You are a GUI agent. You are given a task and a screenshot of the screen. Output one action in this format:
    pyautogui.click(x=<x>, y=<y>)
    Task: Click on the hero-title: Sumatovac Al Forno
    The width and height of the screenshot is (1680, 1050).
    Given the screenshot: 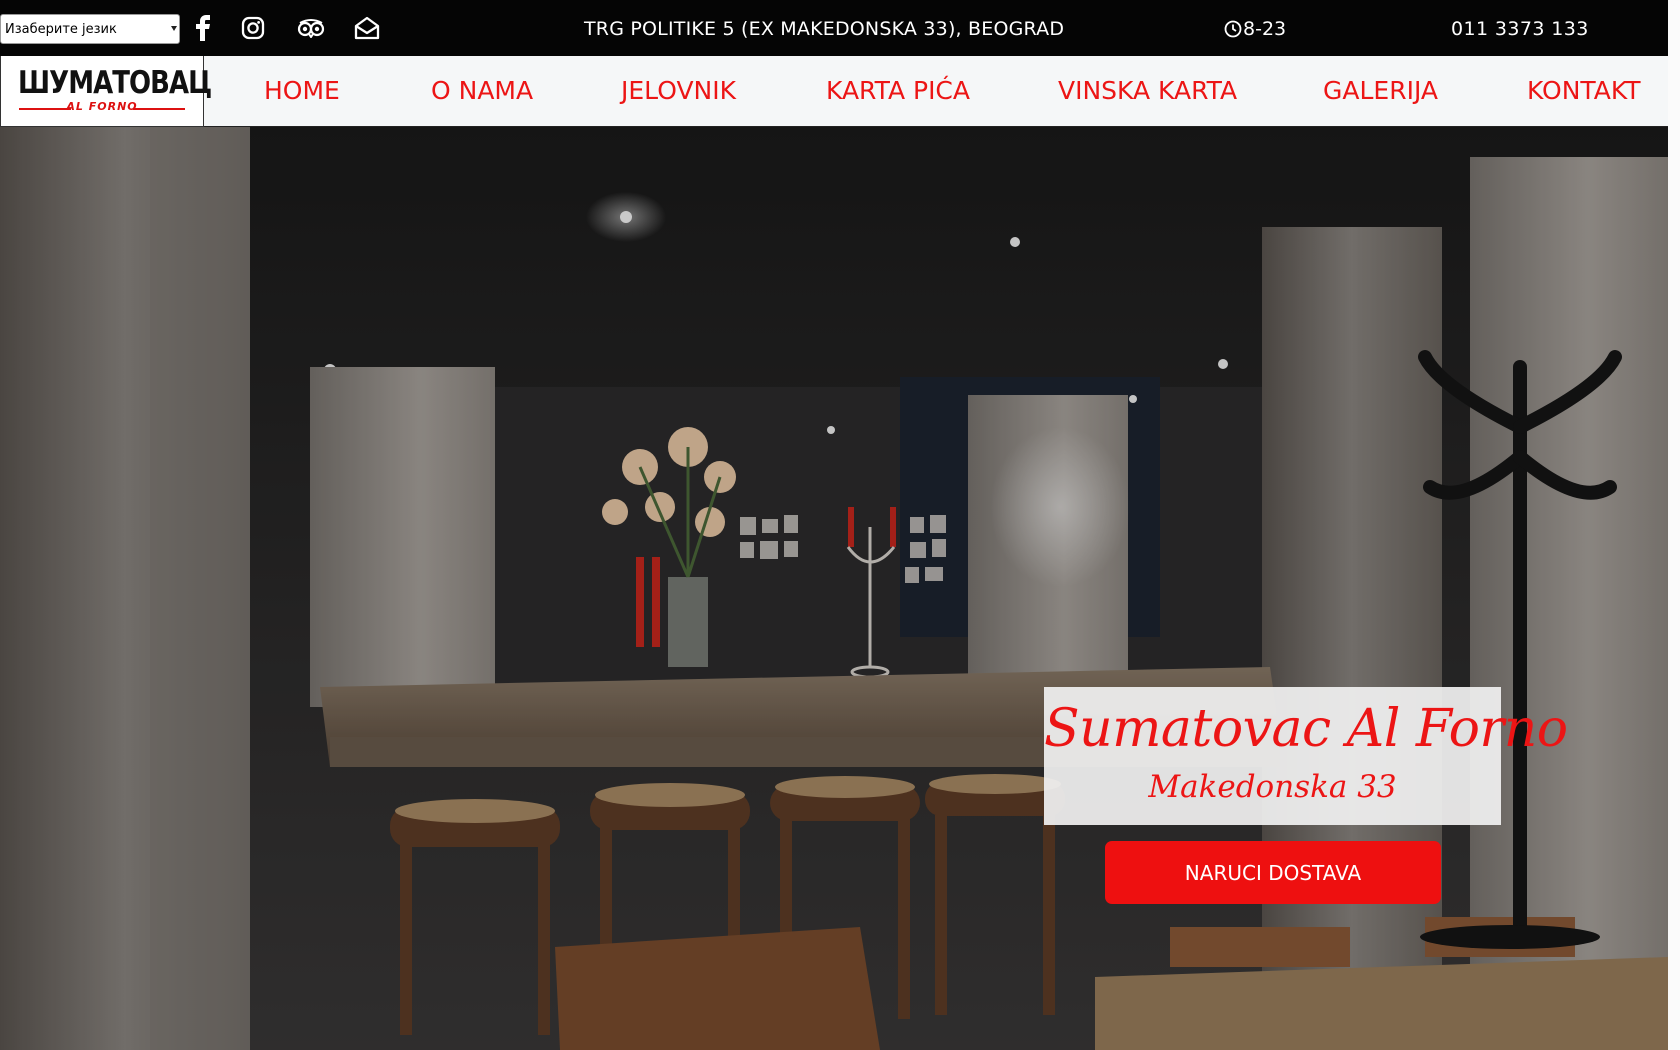 What is the action you would take?
    pyautogui.click(x=1306, y=729)
    